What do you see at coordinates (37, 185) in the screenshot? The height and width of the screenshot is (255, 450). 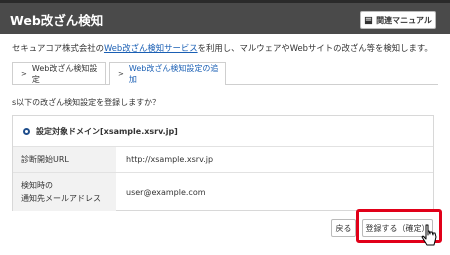 I see `notify-email-label-line1: 検知時の` at bounding box center [37, 185].